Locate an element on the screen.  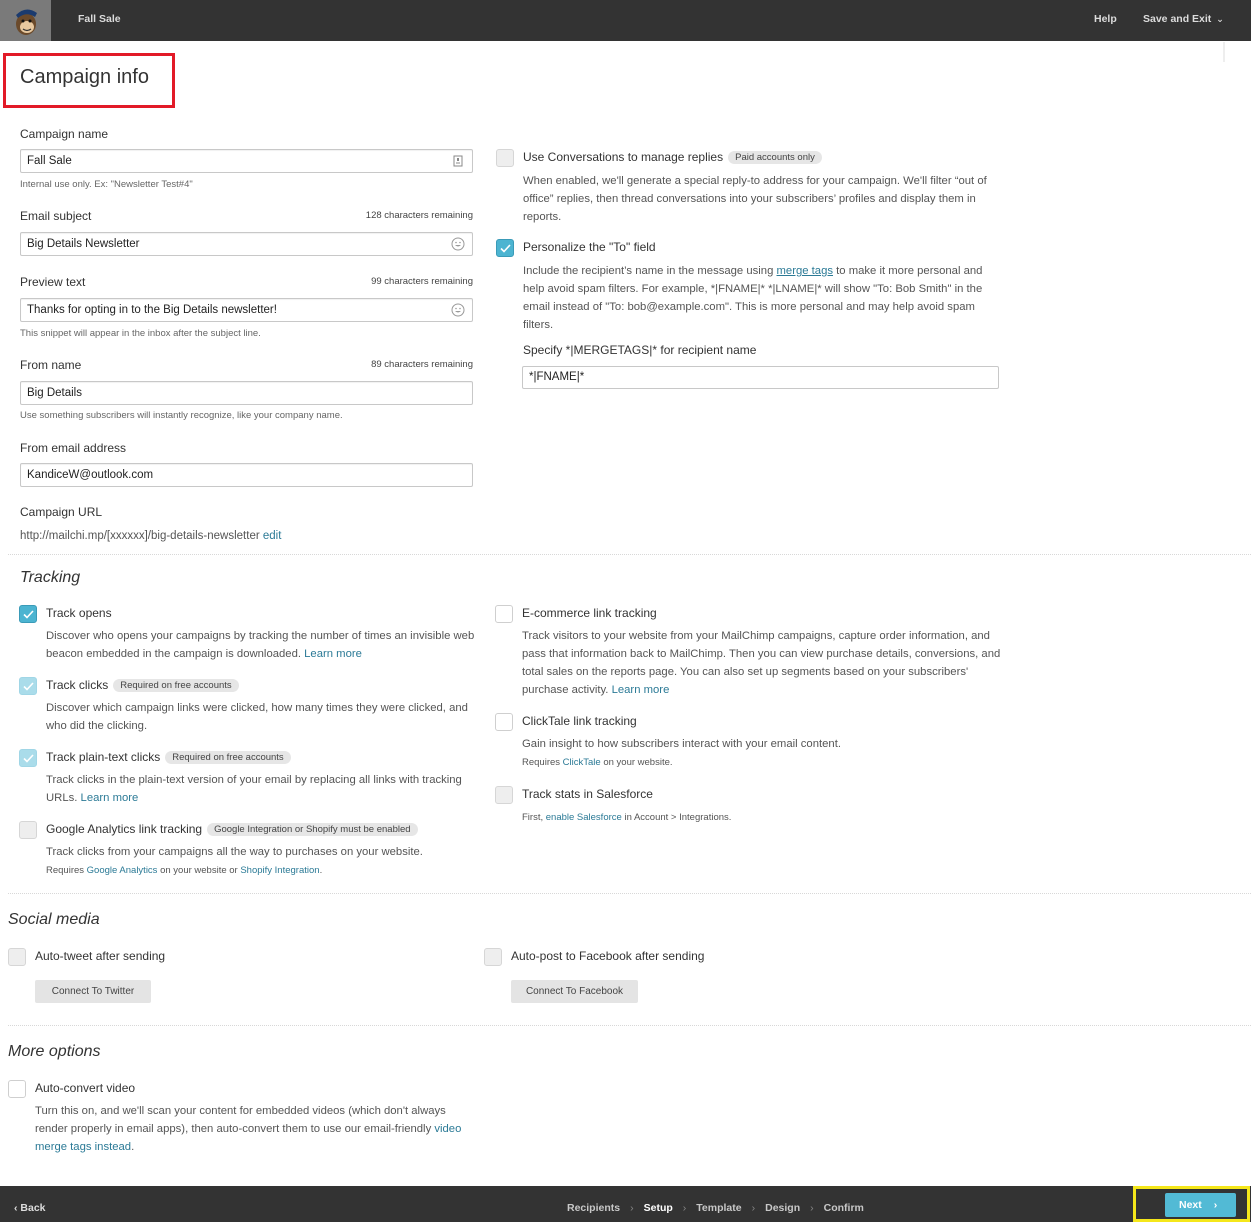
next-button: Next › is located at coordinates (1200, 1205).